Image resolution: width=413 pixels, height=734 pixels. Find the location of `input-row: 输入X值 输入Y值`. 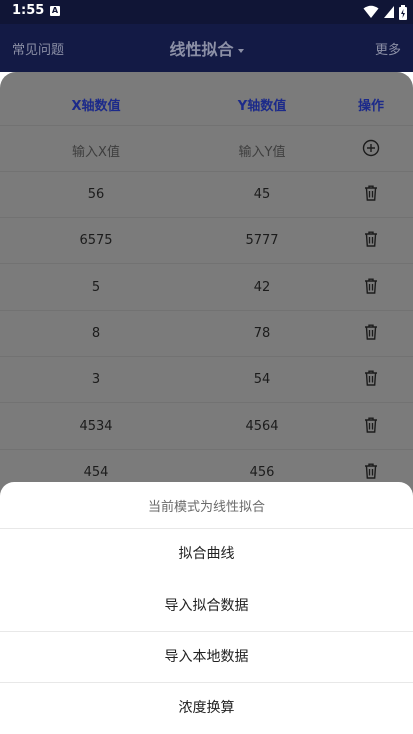

input-row: 输入X值 输入Y值 is located at coordinates (206, 149).